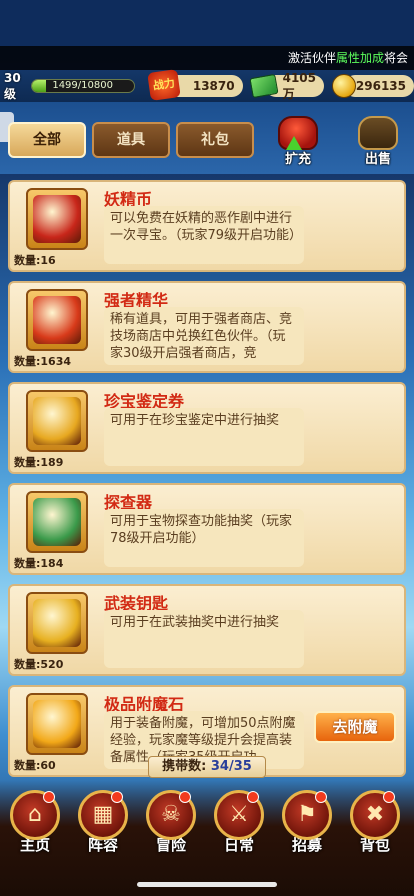 The image size is (414, 896). Describe the element at coordinates (207, 884) in the screenshot. I see `home-indicator` at that location.